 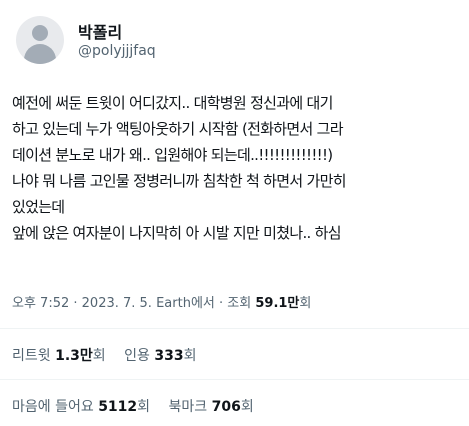 What do you see at coordinates (247, 407) in the screenshot?
I see `bookmarks-unit: 회` at bounding box center [247, 407].